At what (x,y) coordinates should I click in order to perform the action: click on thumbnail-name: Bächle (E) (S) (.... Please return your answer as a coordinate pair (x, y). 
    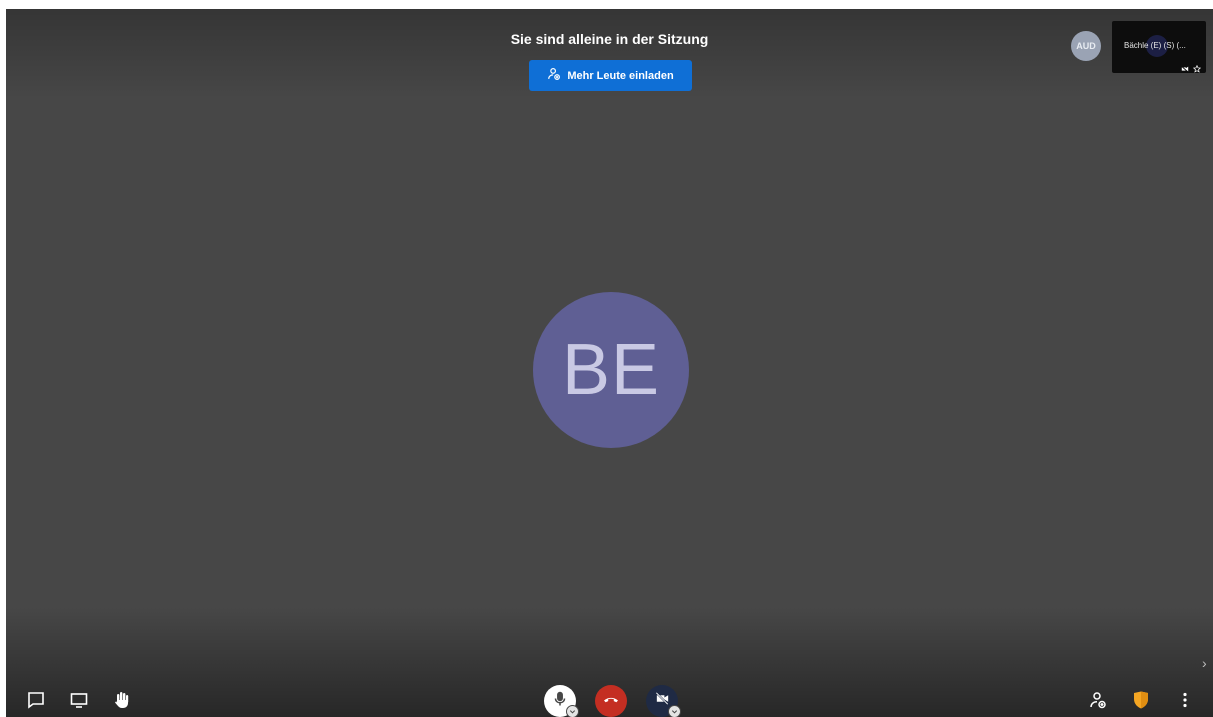
    Looking at the image, I should click on (1155, 45).